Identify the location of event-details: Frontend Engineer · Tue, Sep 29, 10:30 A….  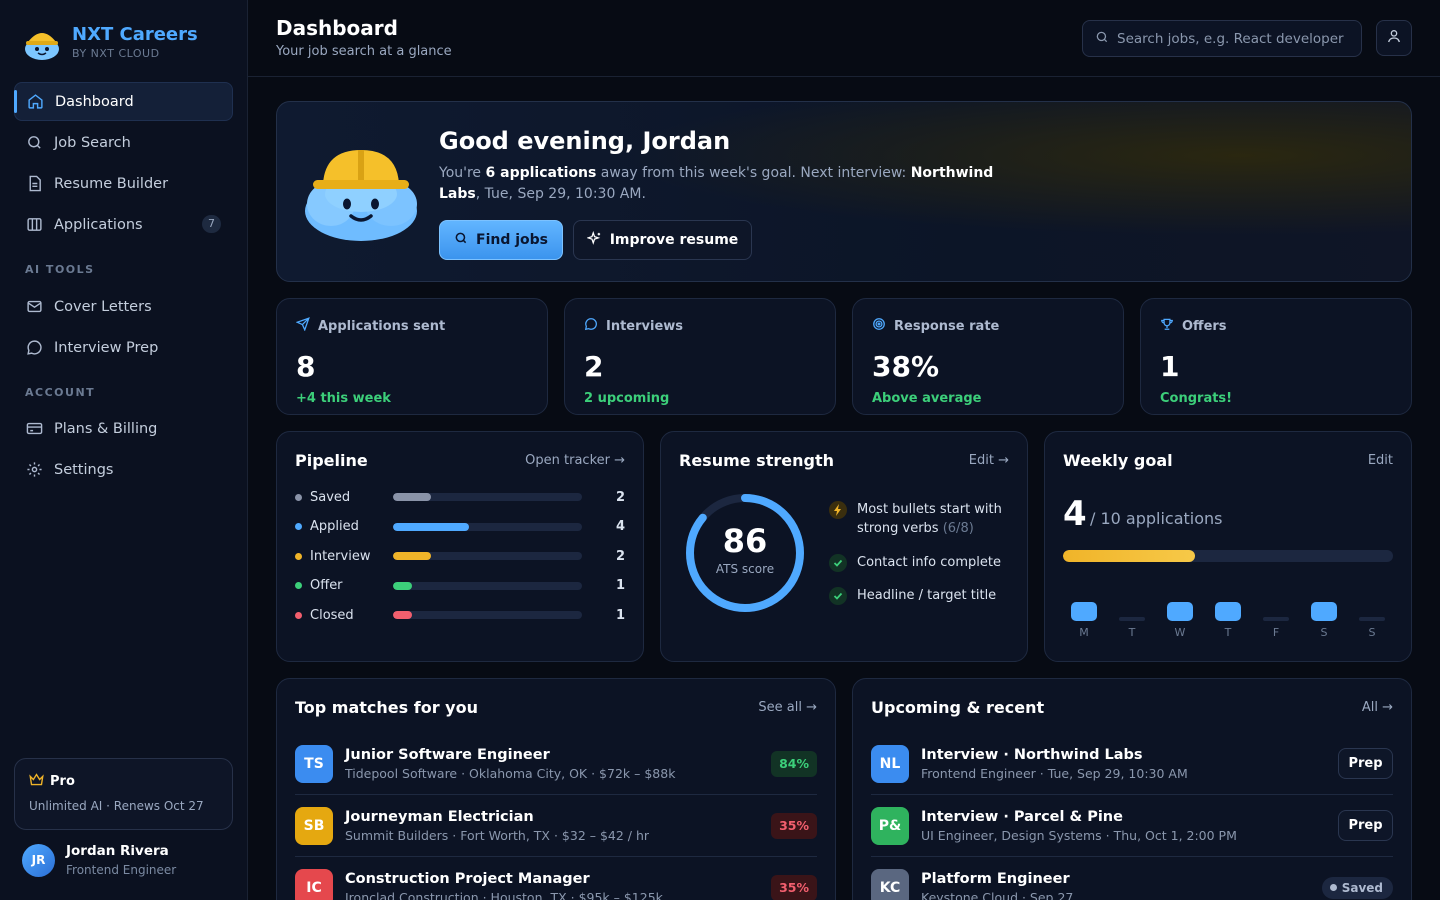
(1054, 773).